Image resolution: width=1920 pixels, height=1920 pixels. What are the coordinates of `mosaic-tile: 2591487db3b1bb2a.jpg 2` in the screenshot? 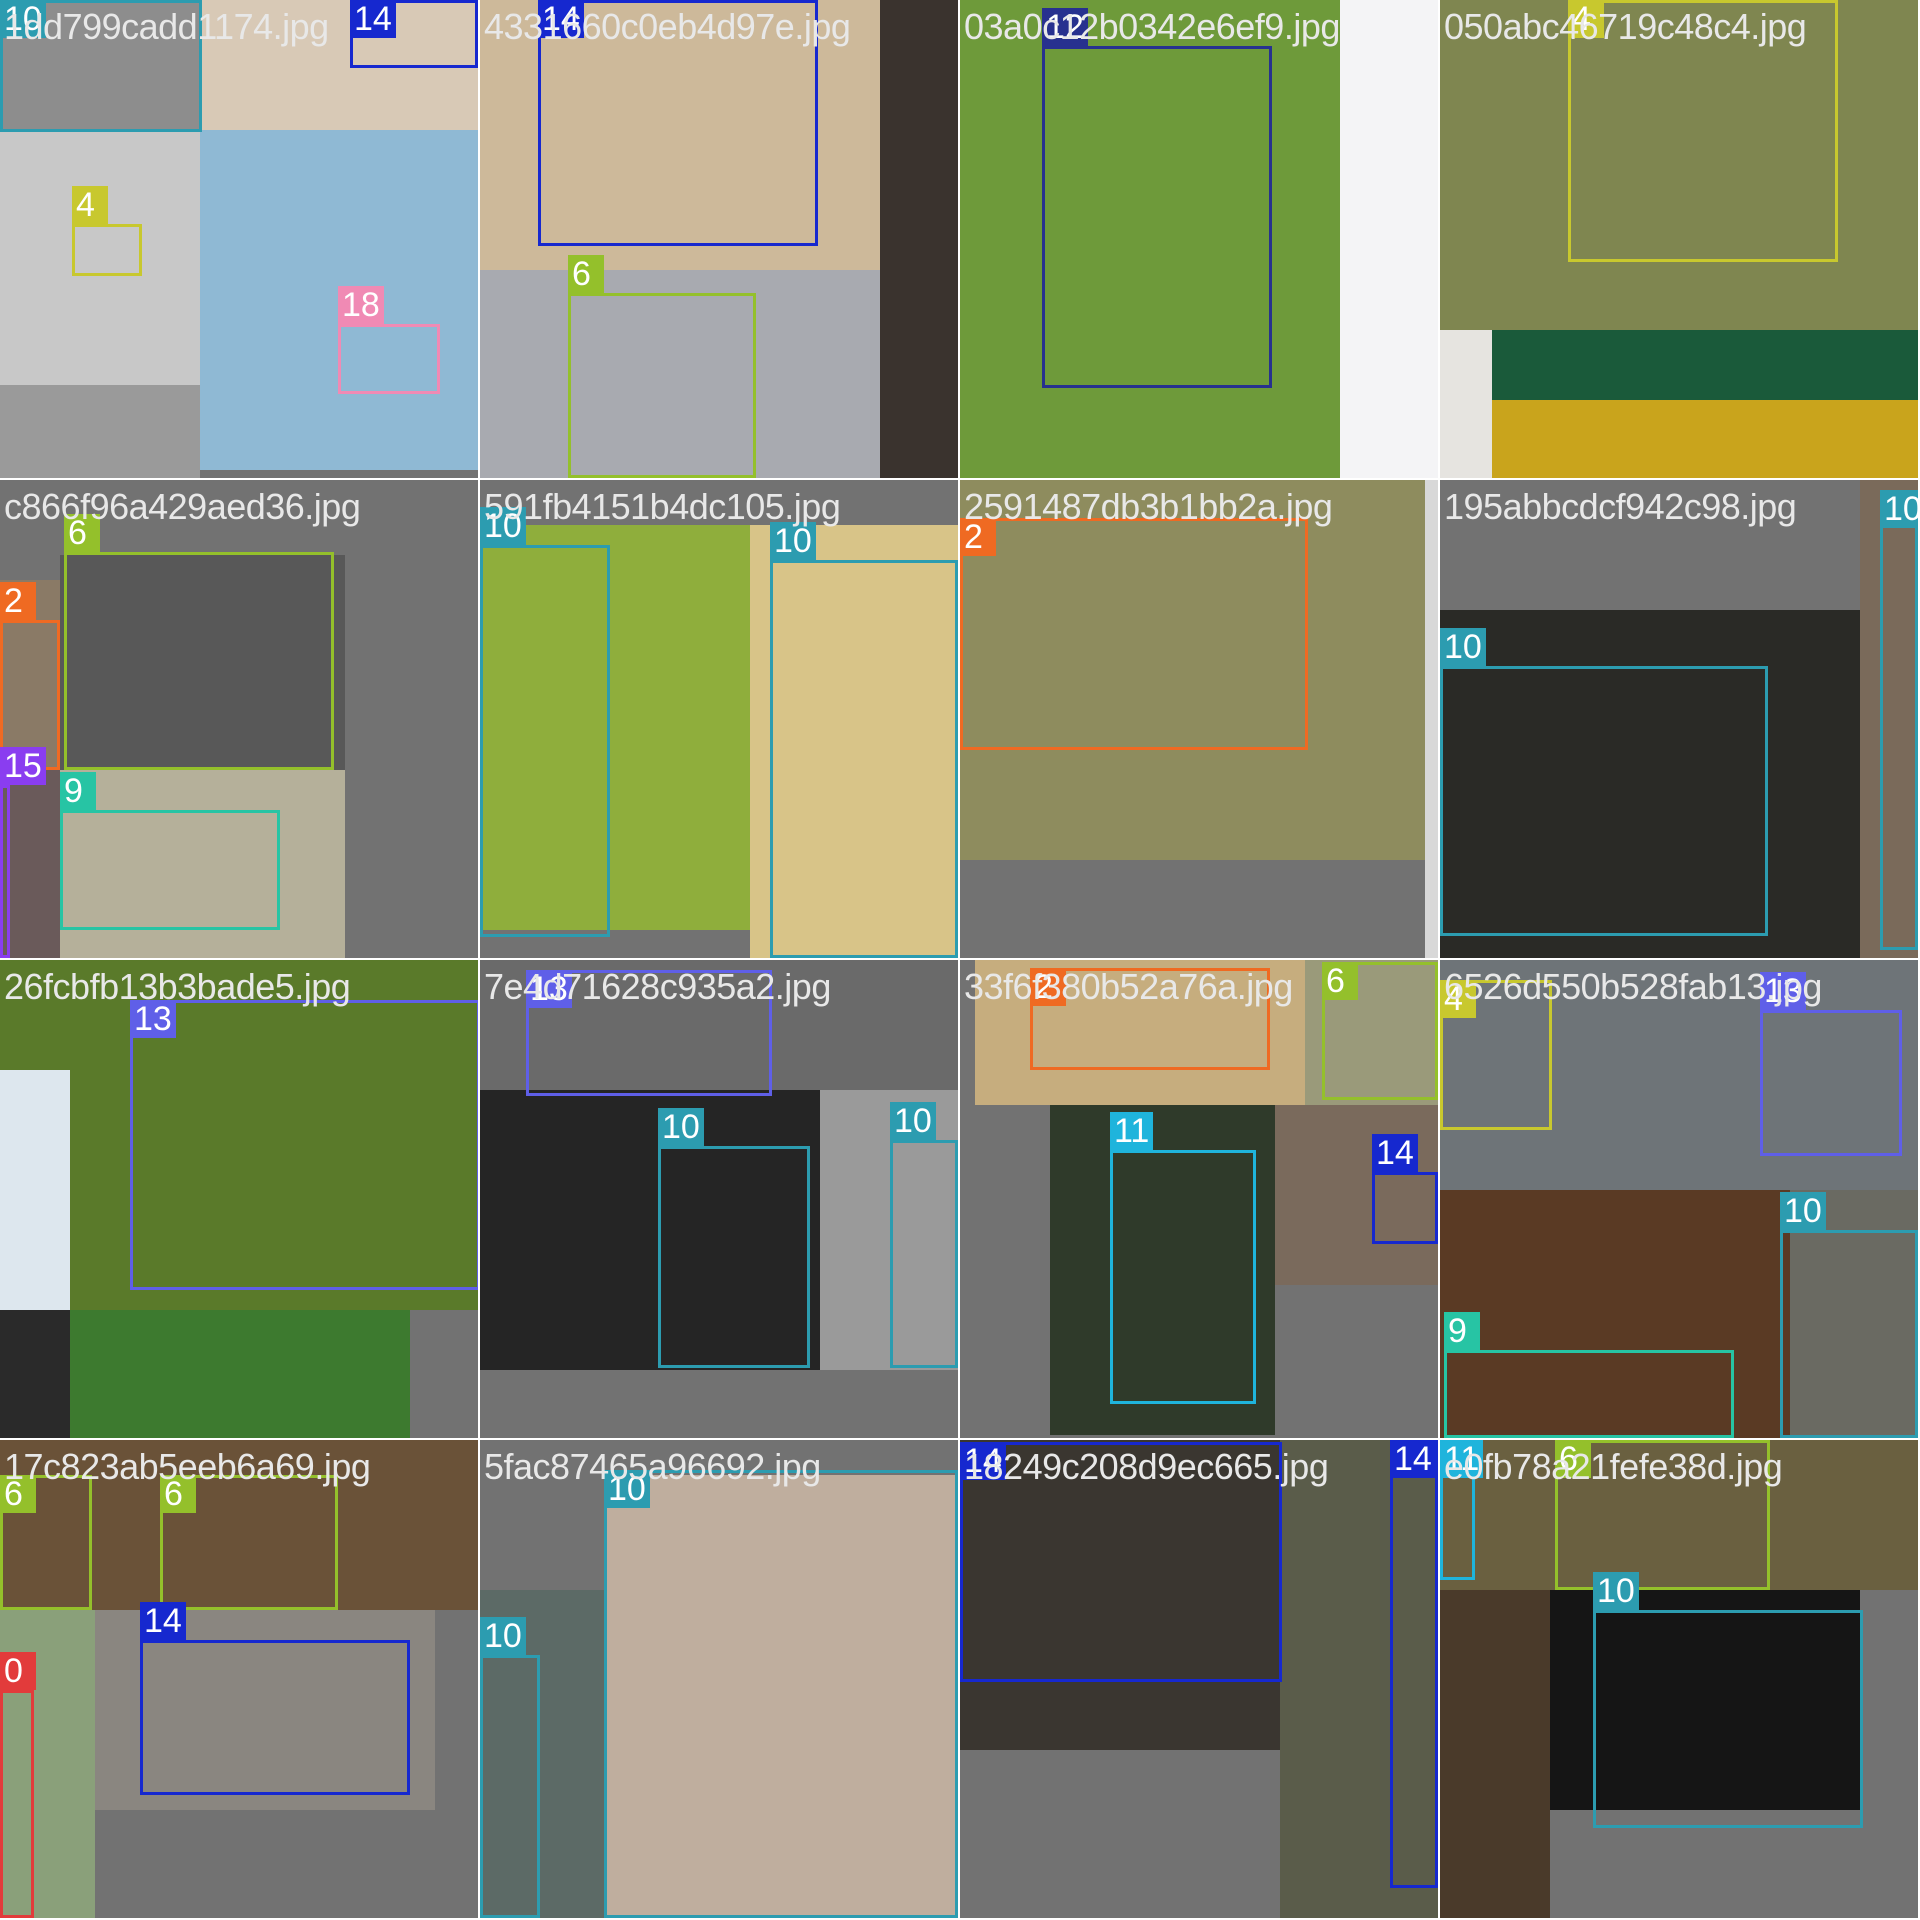 It's located at (1199, 719).